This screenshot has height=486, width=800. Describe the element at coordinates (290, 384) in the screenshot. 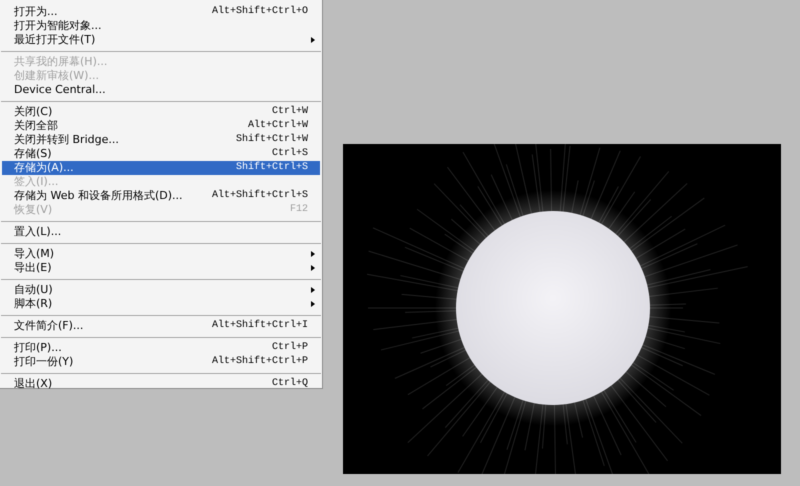

I see `shortcut-label: Ctrl+Q` at that location.